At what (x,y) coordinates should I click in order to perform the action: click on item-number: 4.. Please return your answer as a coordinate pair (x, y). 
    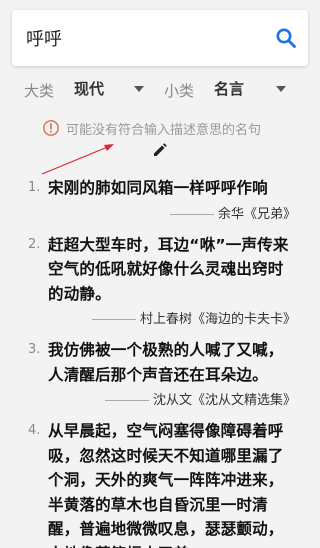
    Looking at the image, I should click on (34, 430).